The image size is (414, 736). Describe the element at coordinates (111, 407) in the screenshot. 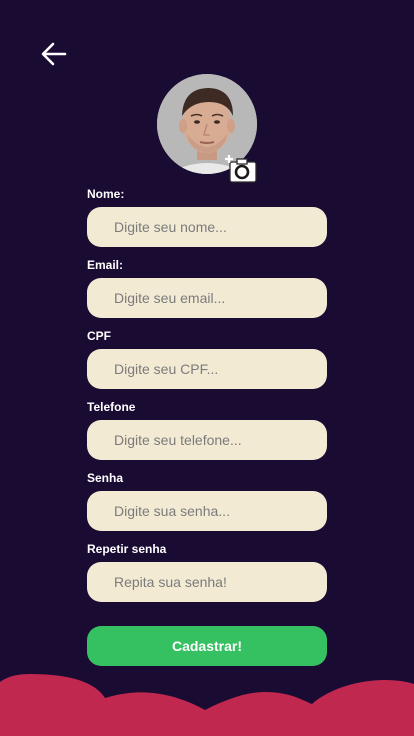

I see `phone-label: Telefone` at that location.